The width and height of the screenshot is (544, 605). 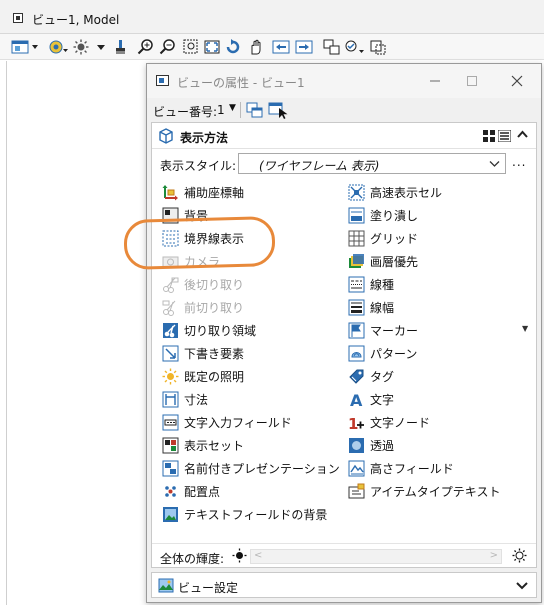 I want to click on toggle-text-field-background: テキストフィールドの背景, so click(x=244, y=514).